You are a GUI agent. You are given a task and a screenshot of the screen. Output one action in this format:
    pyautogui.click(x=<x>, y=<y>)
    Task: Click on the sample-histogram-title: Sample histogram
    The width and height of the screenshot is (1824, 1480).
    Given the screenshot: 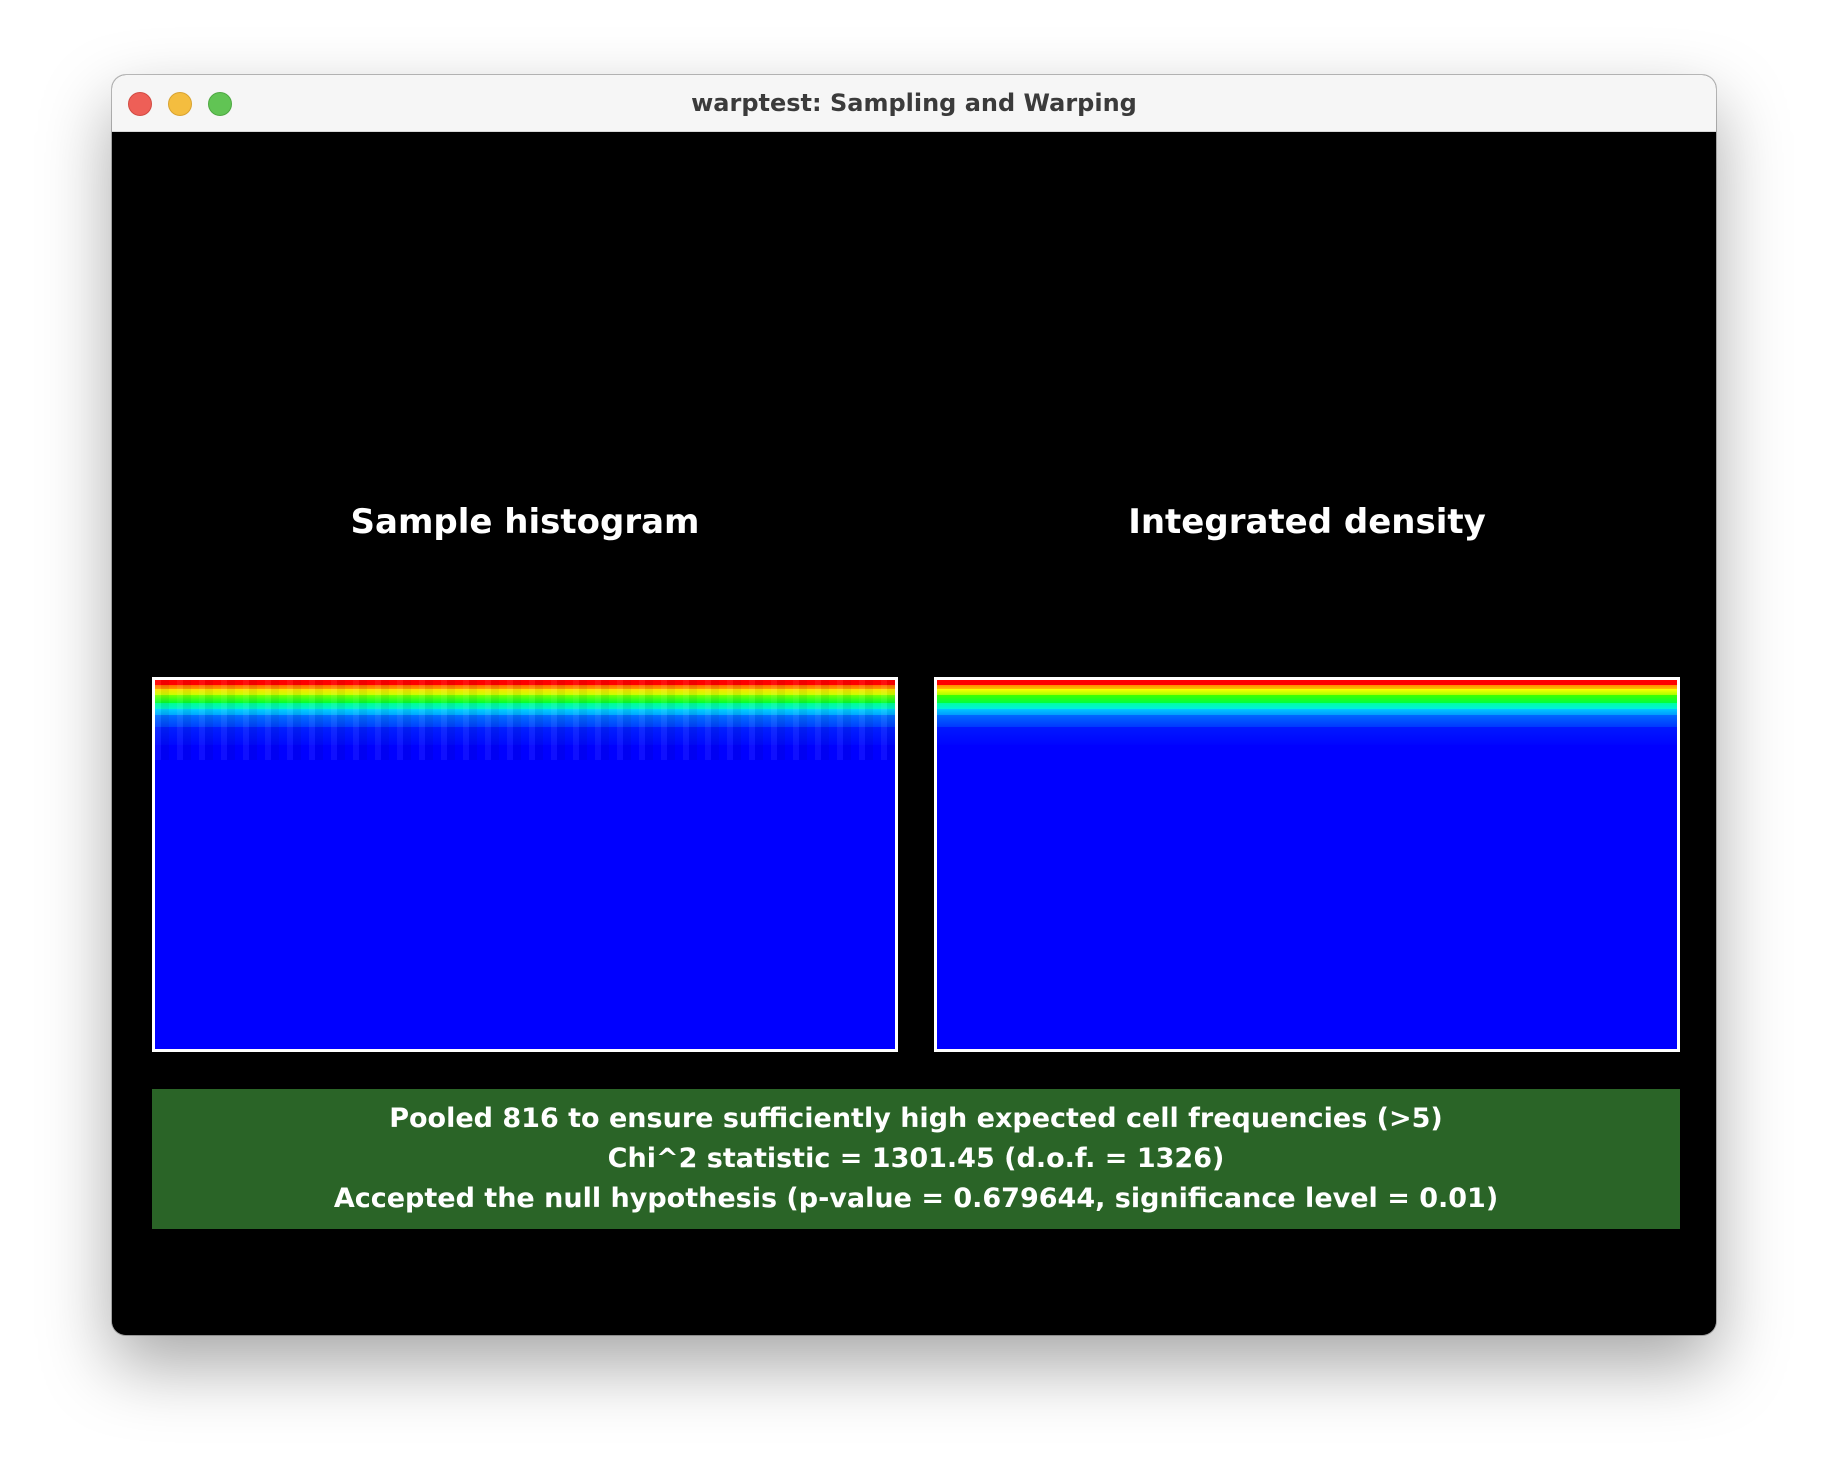 What is the action you would take?
    pyautogui.click(x=525, y=522)
    